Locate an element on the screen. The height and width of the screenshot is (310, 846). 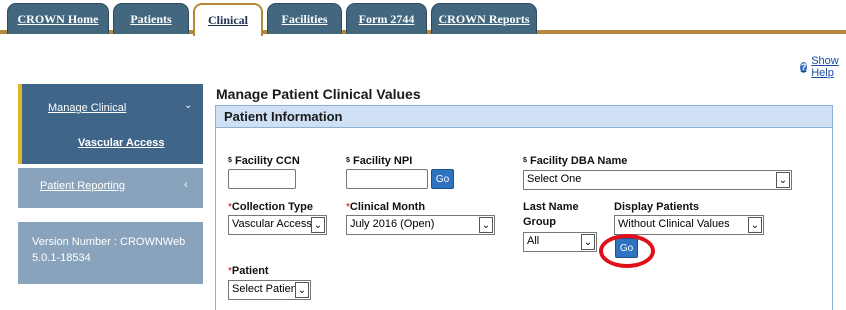
tab-crown-reports: CROWN Reports is located at coordinates (484, 18).